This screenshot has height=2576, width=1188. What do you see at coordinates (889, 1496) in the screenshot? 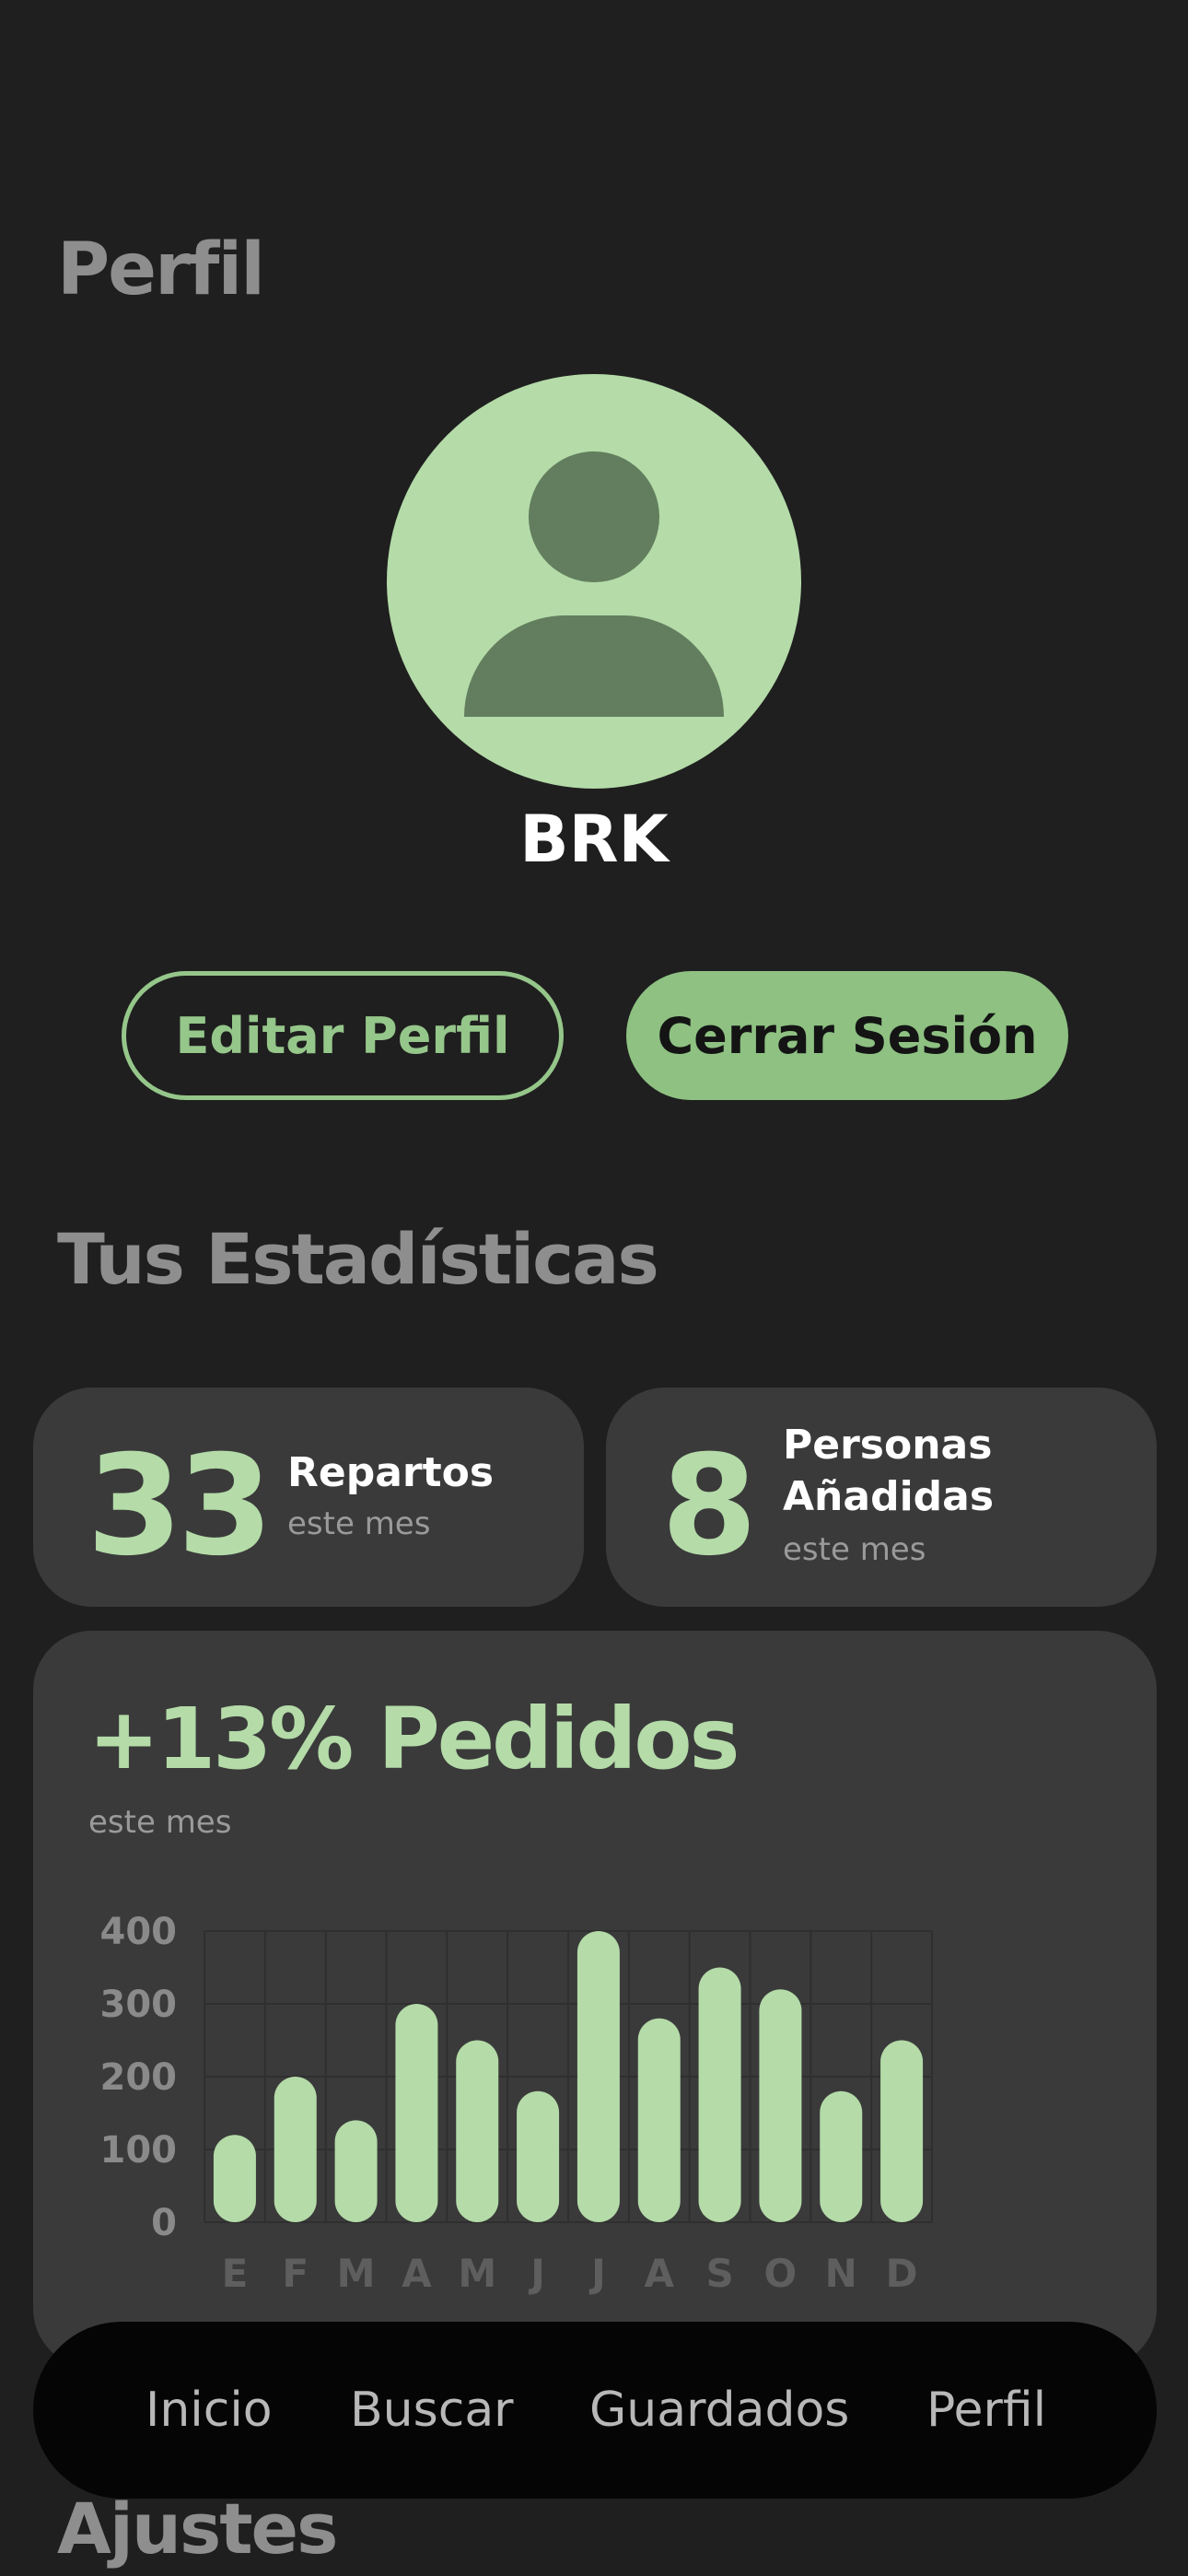
I see `people-label-line2: Añadidas` at bounding box center [889, 1496].